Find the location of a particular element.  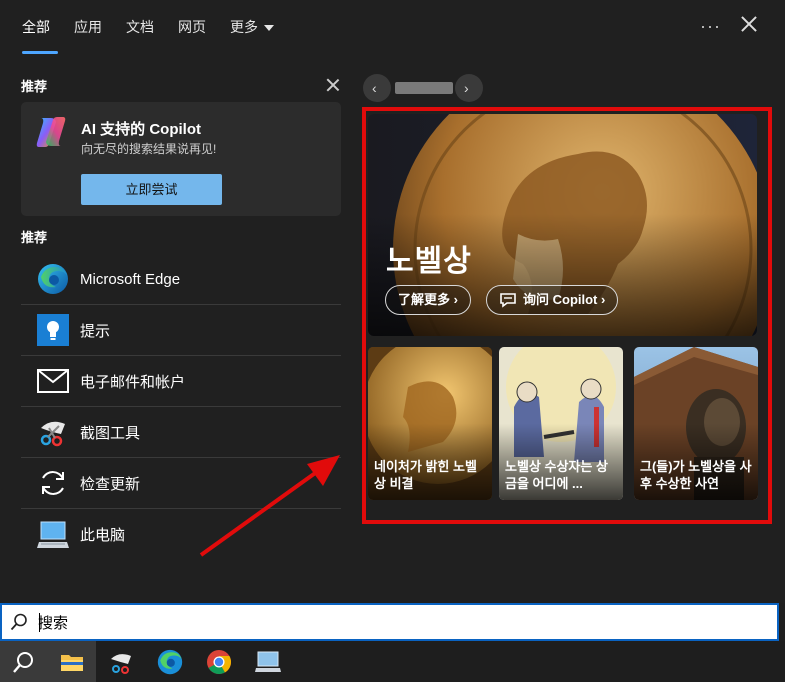

list-item-label: 提示 is located at coordinates (95, 331).